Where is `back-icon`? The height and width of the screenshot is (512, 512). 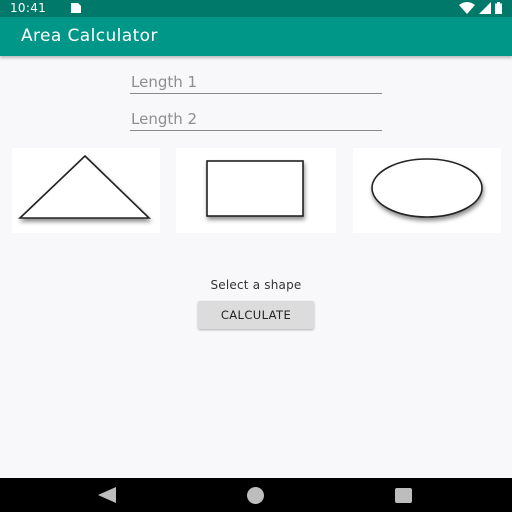 back-icon is located at coordinates (107, 495).